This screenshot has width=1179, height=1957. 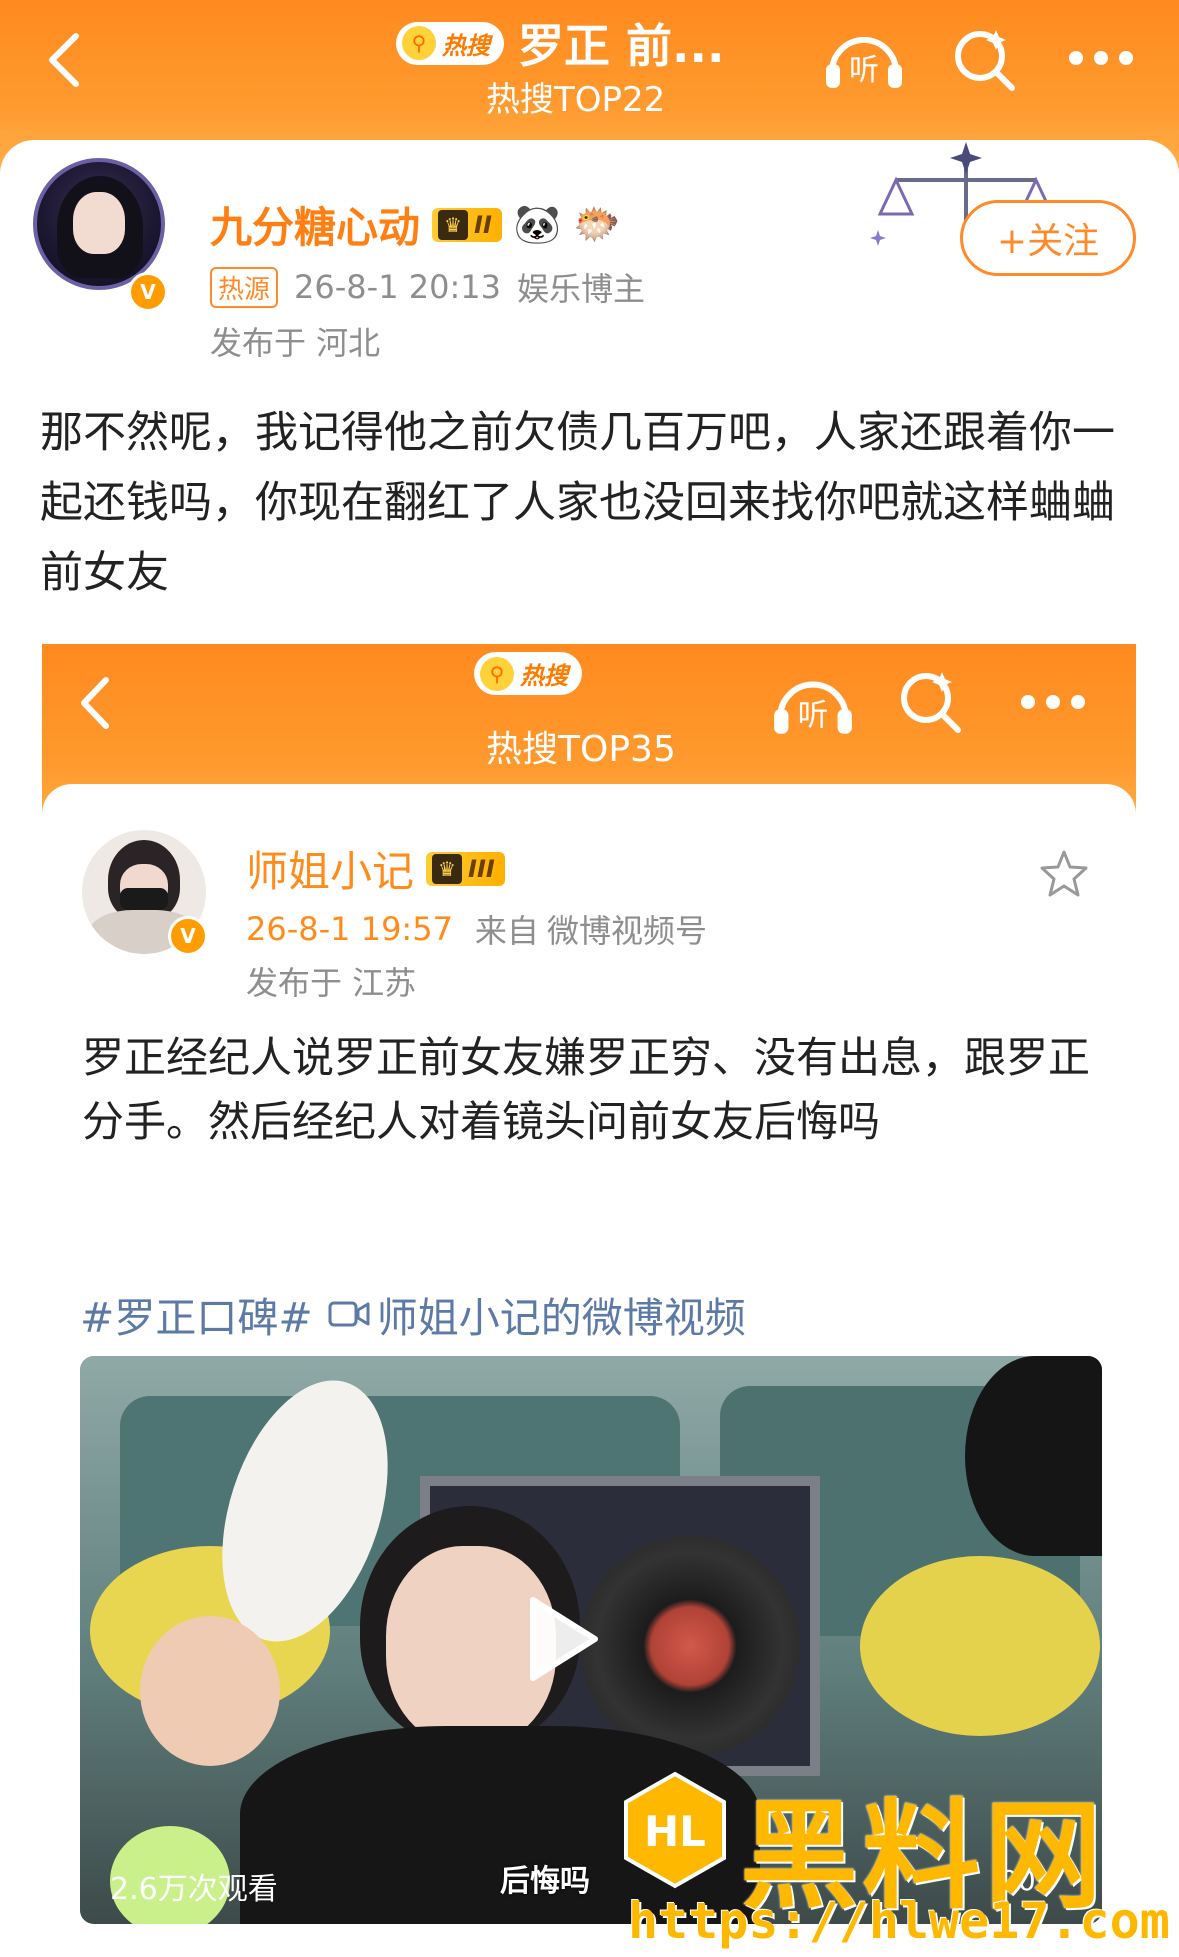 I want to click on svg-text: HL, so click(x=675, y=1831).